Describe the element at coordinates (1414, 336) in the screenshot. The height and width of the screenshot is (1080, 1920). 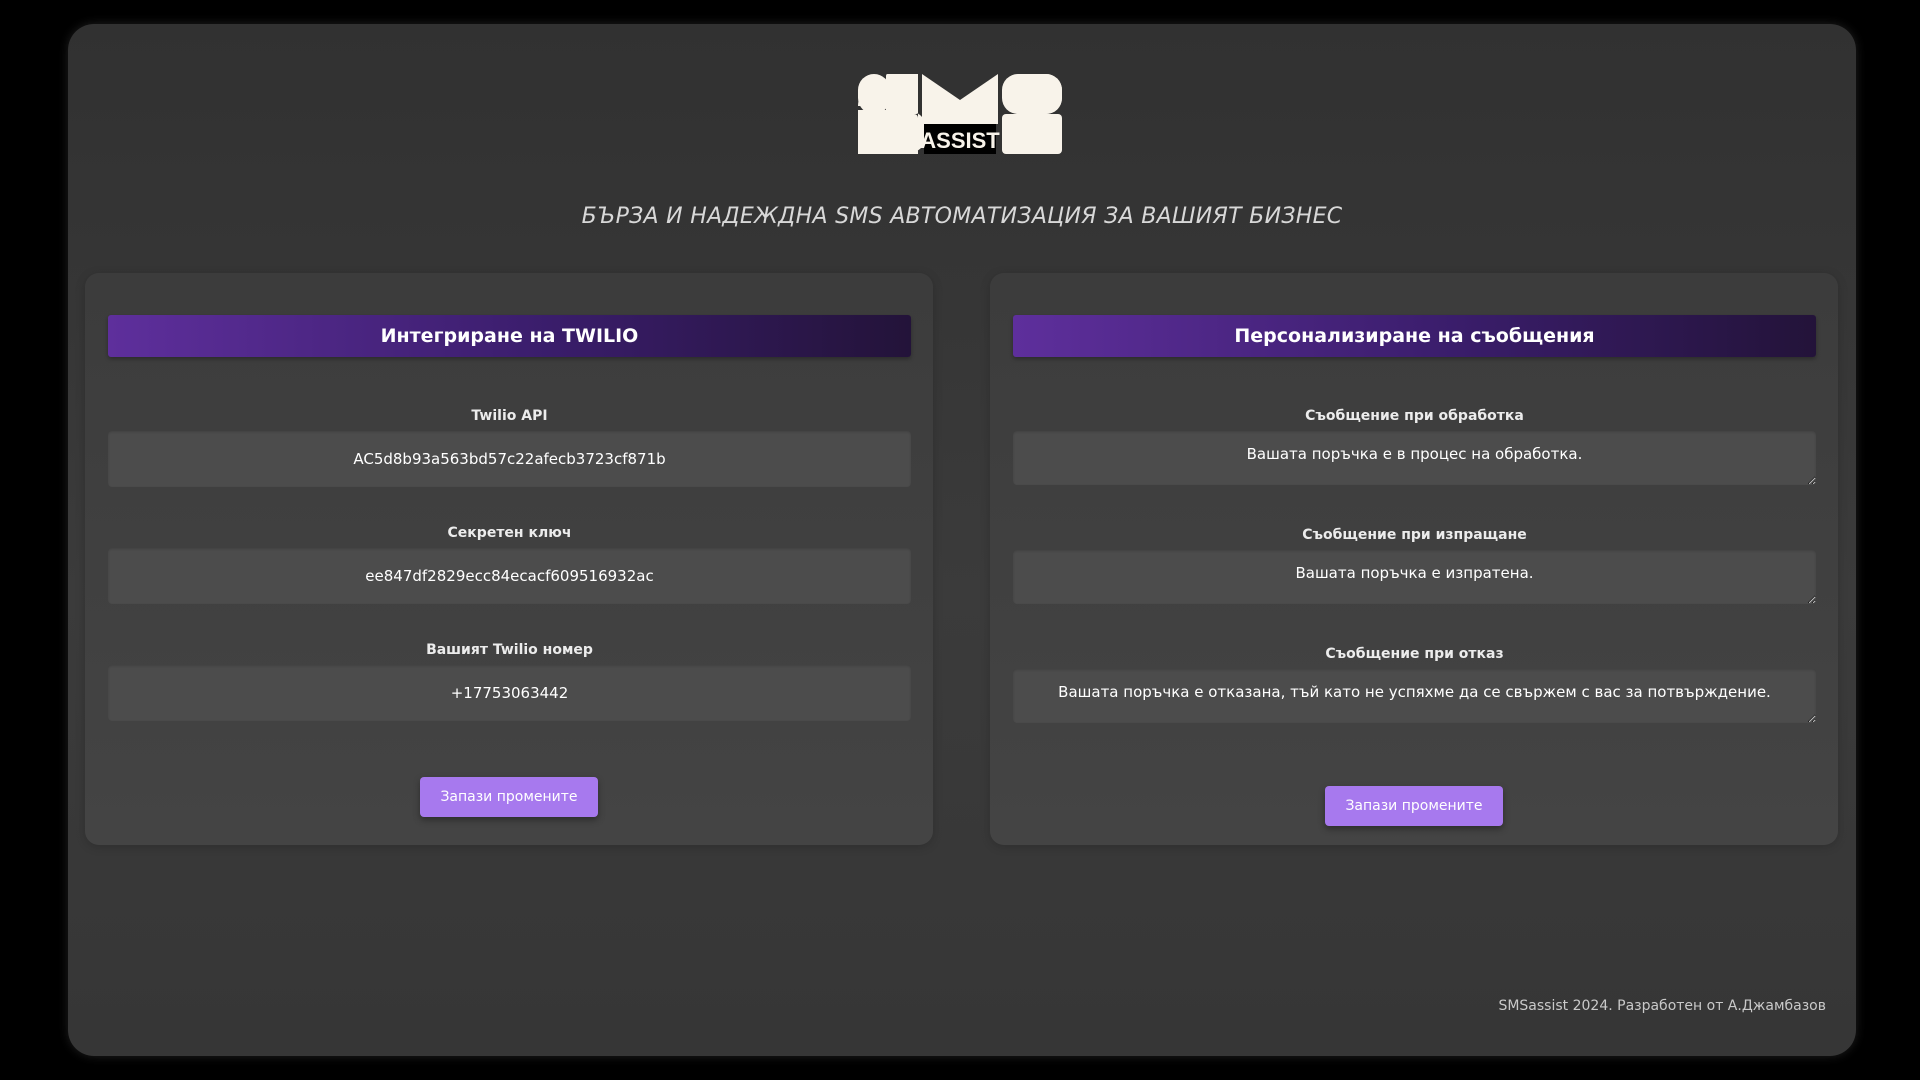
I see `messages-card-title: Персонализиране на съобщения` at that location.